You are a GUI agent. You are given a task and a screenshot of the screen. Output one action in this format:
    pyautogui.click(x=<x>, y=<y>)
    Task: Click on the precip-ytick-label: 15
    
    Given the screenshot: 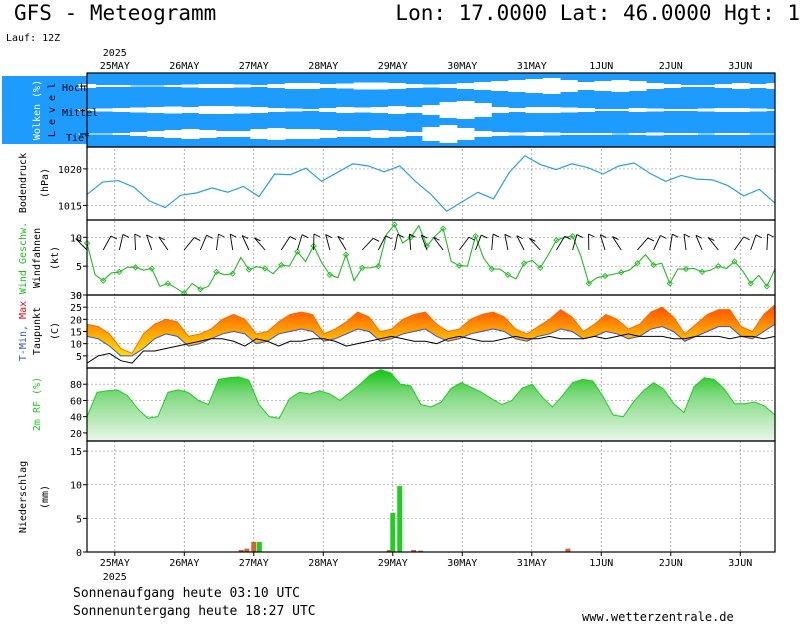 What is the action you would take?
    pyautogui.click(x=76, y=452)
    